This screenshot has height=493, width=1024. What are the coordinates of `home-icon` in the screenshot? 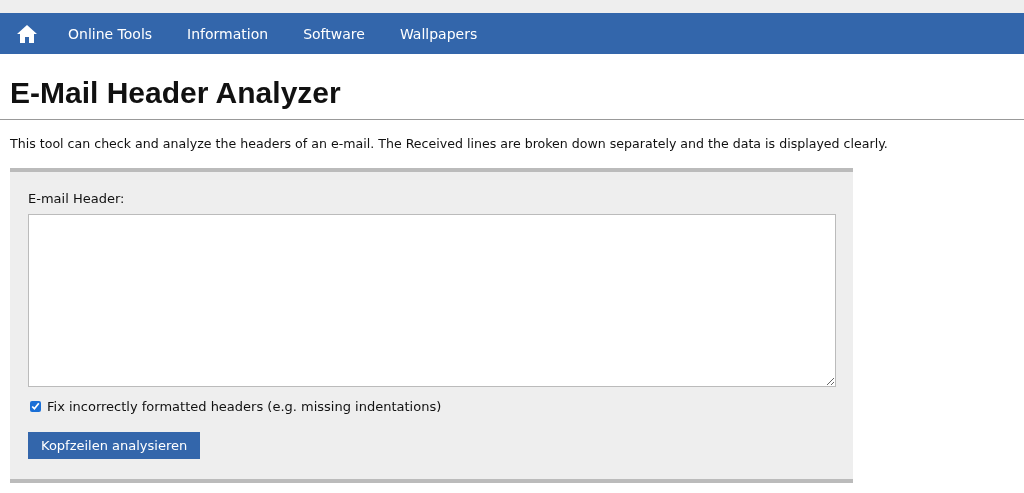 It's located at (27, 33).